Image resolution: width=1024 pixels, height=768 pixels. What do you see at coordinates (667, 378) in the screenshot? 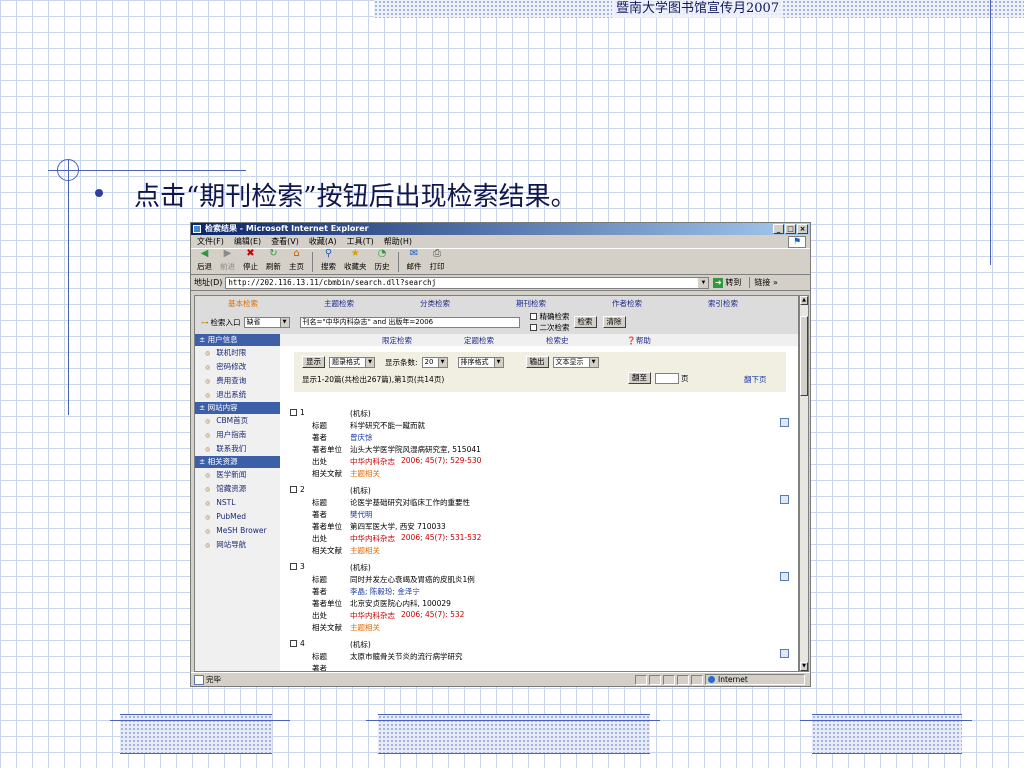
I see `page-number-input` at bounding box center [667, 378].